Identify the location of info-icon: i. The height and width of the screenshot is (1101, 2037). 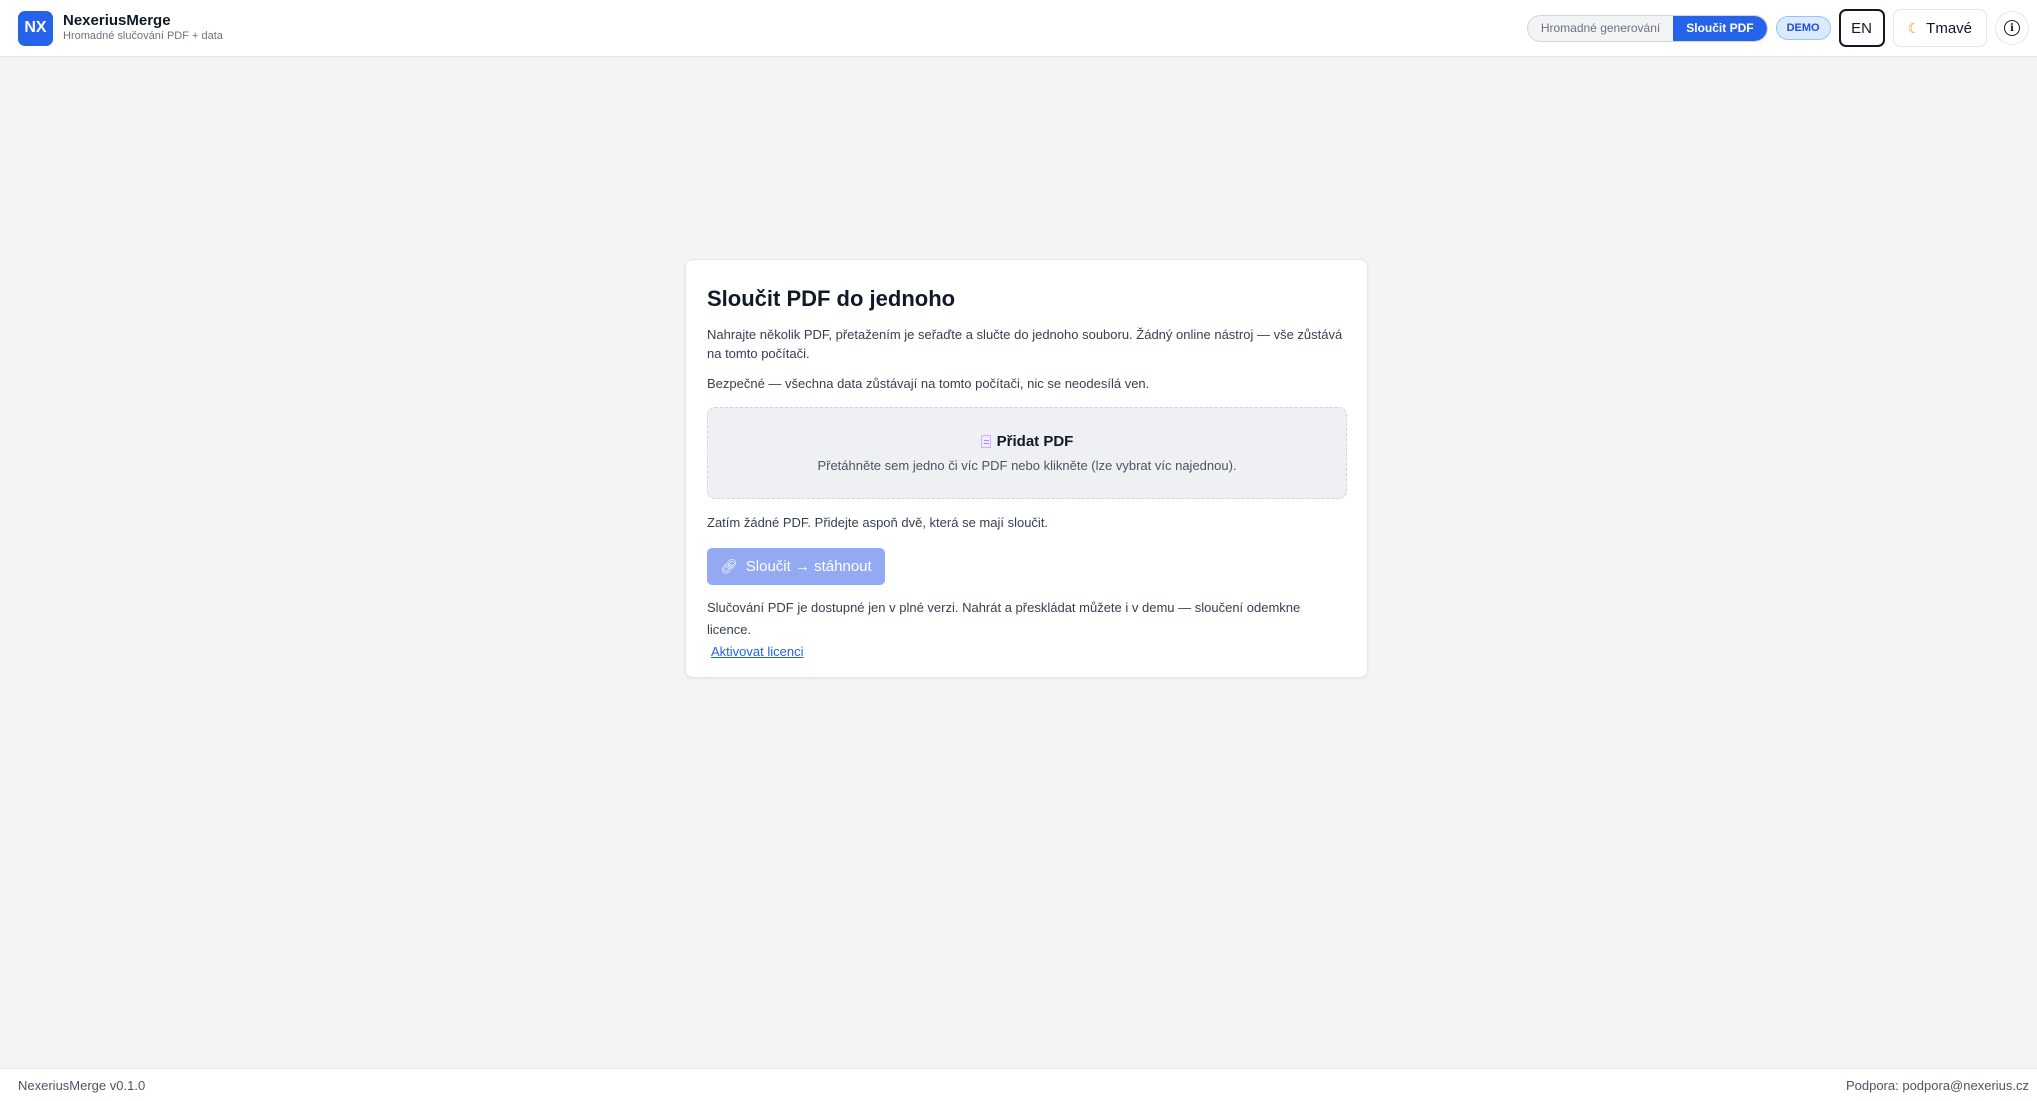
(2012, 28).